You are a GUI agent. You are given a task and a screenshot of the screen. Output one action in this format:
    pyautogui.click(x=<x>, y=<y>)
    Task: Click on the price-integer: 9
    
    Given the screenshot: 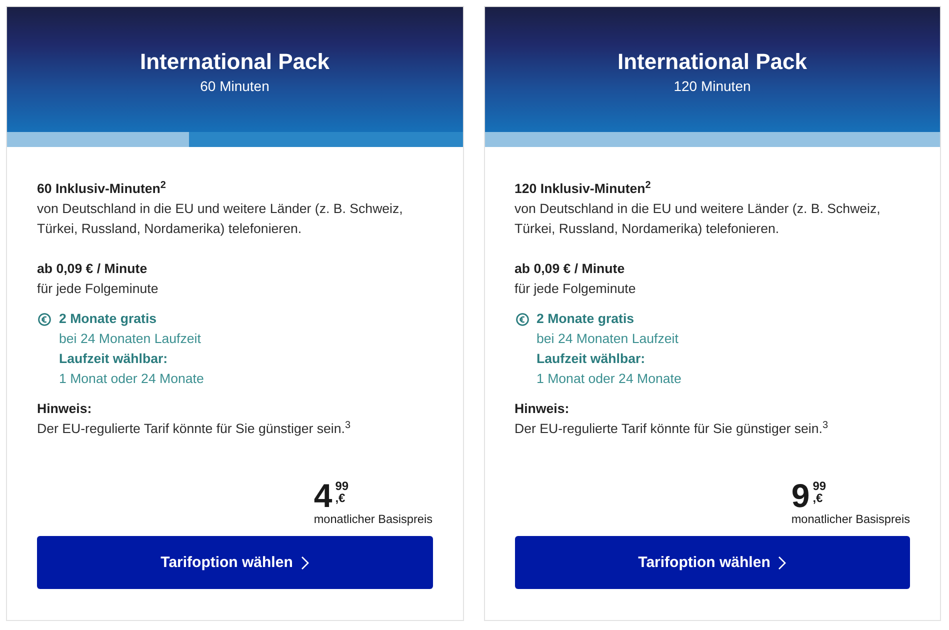 What is the action you would take?
    pyautogui.click(x=800, y=495)
    